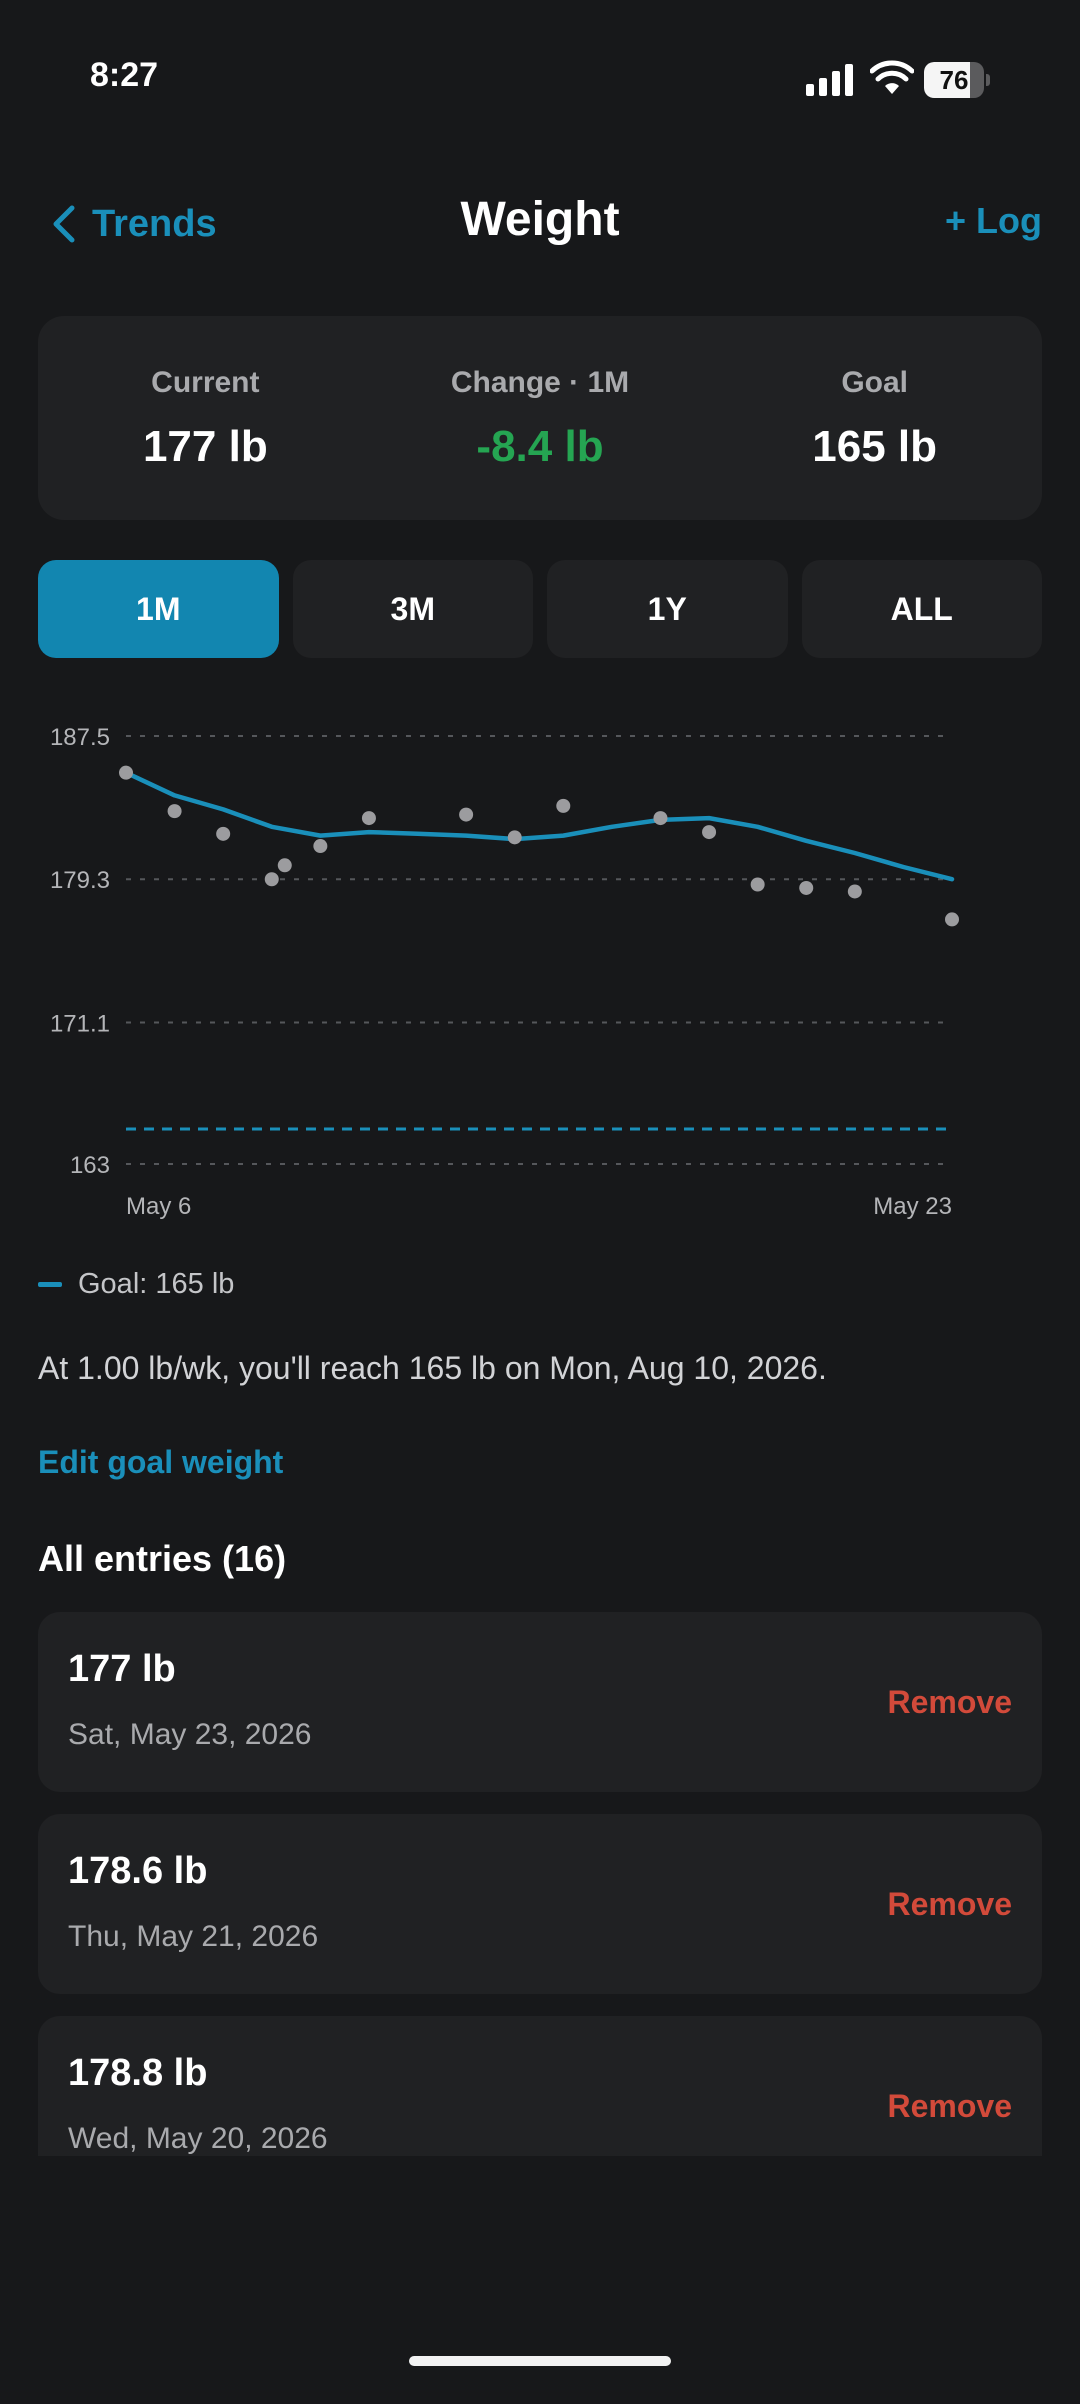  What do you see at coordinates (540, 609) in the screenshot?
I see `range-selector: 1M 3M 1Y ALL` at bounding box center [540, 609].